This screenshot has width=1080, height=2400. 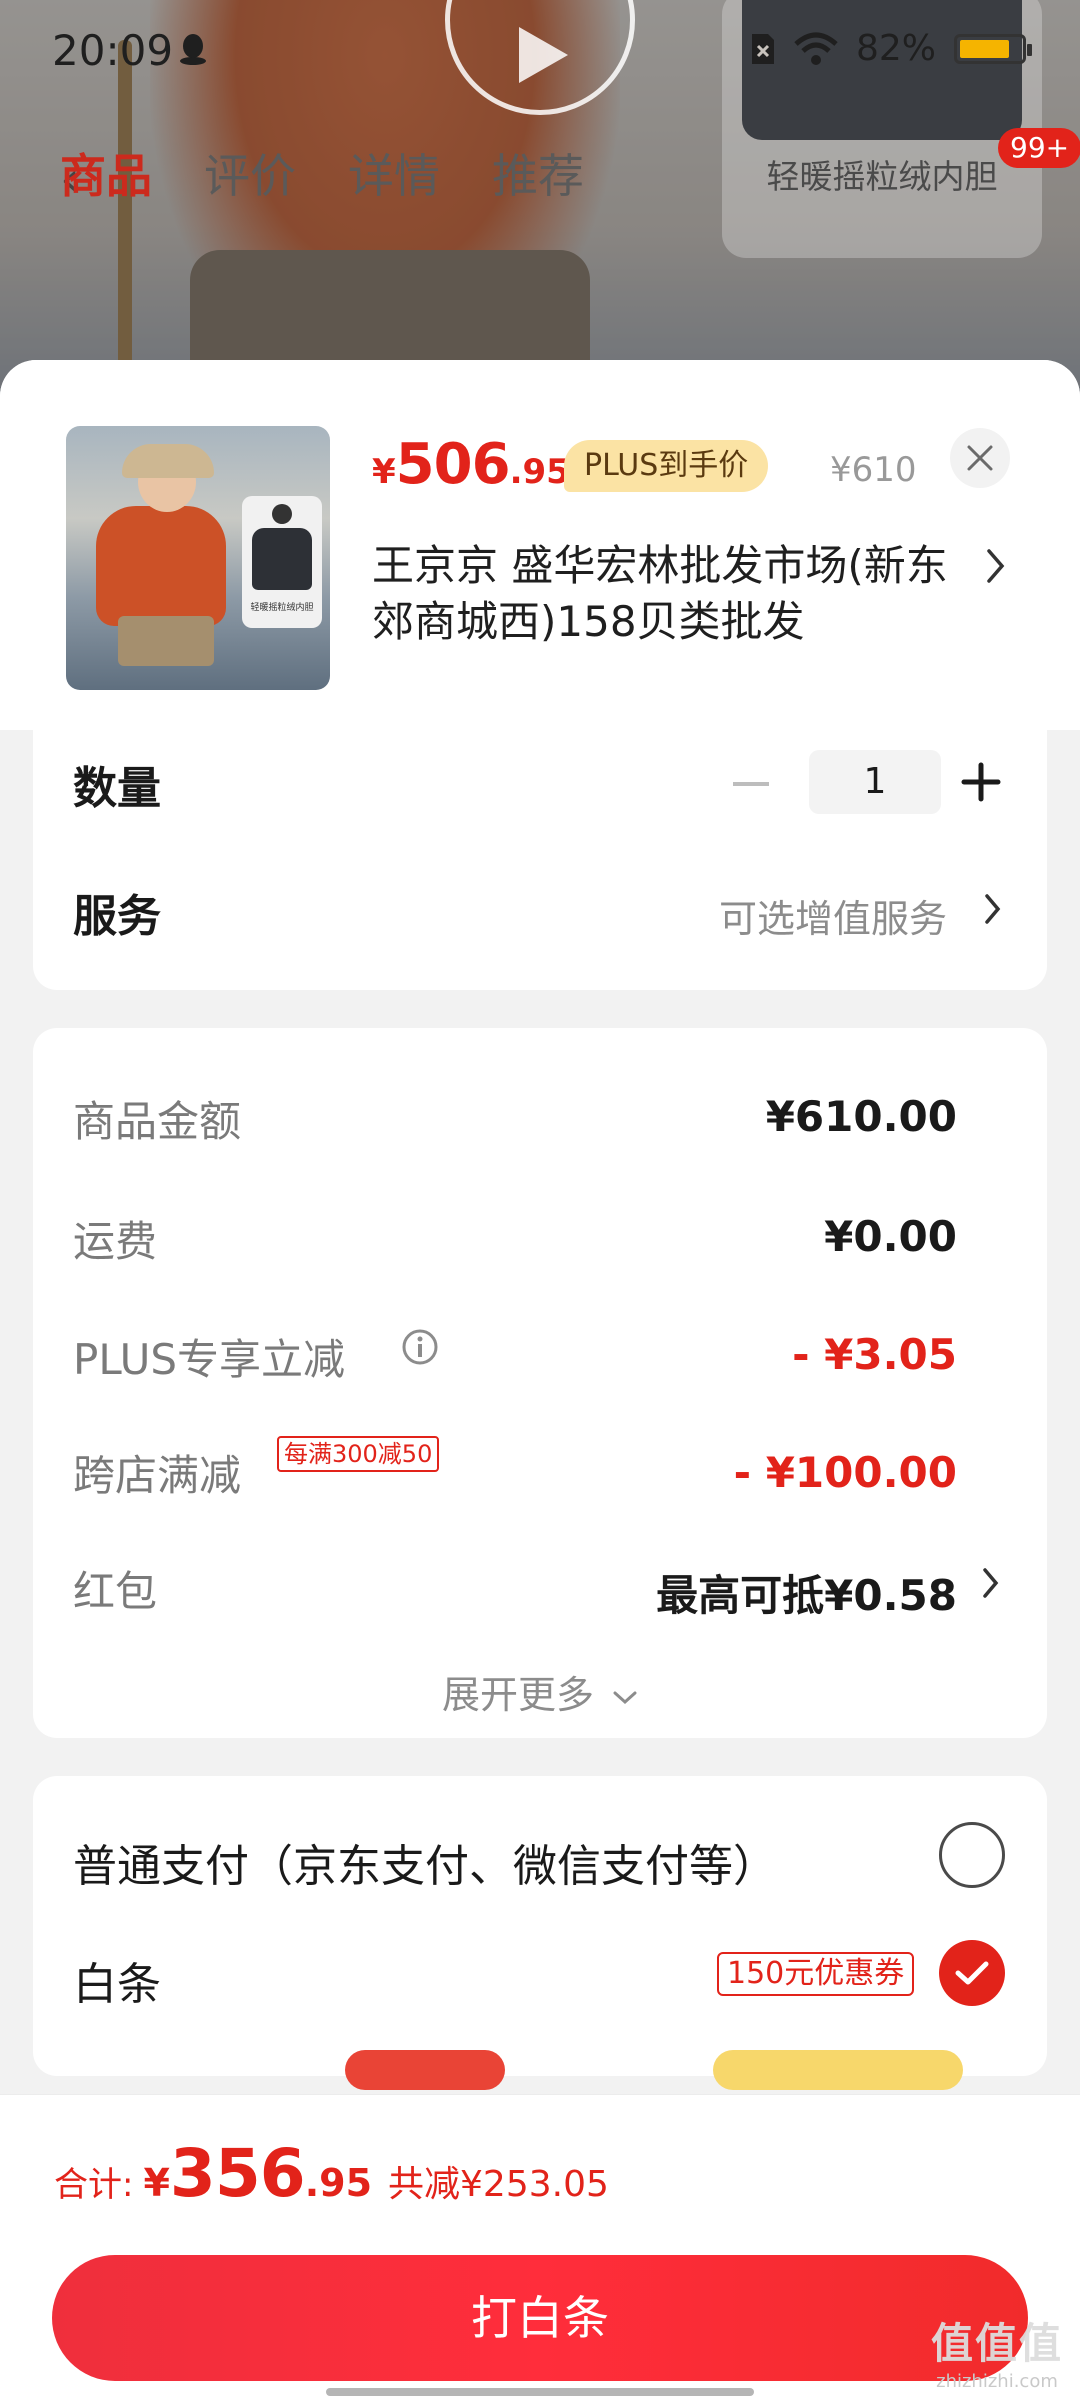 I want to click on status-bar: 20:09 82%, so click(x=540, y=50).